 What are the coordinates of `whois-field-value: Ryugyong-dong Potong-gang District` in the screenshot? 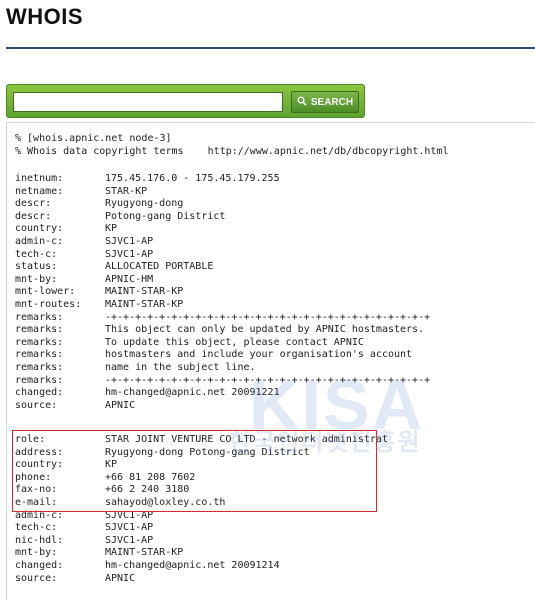 It's located at (207, 452).